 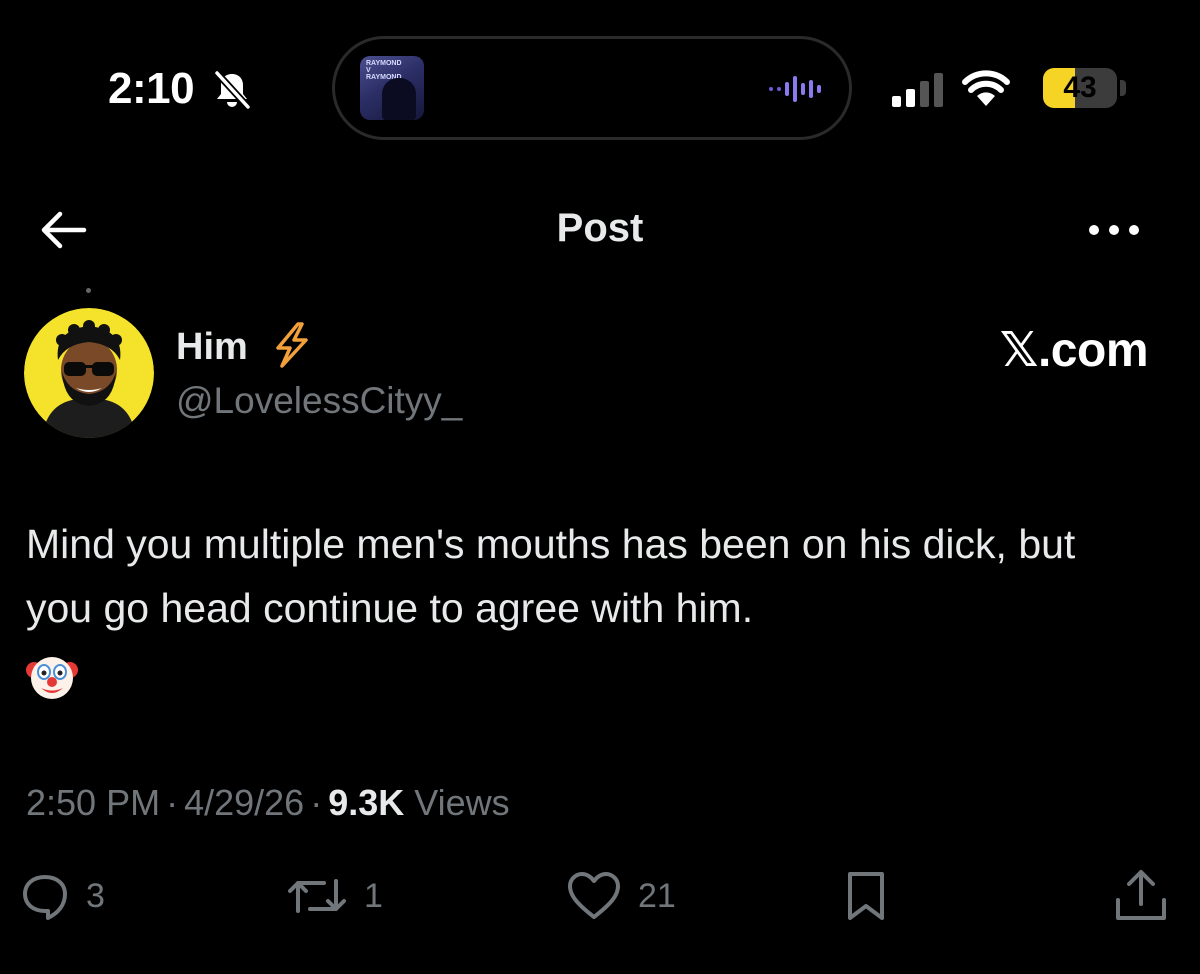 I want to click on x-com-watermark: 𝕏.com, so click(x=1074, y=350).